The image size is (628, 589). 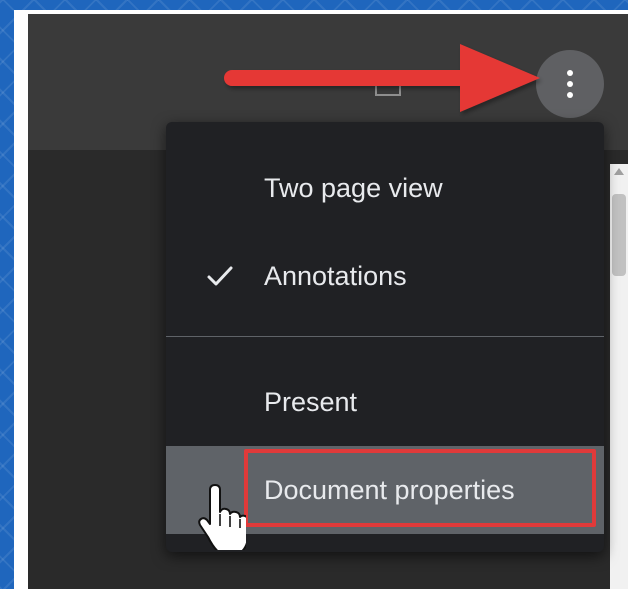 What do you see at coordinates (420, 488) in the screenshot?
I see `annotation-highlight-box` at bounding box center [420, 488].